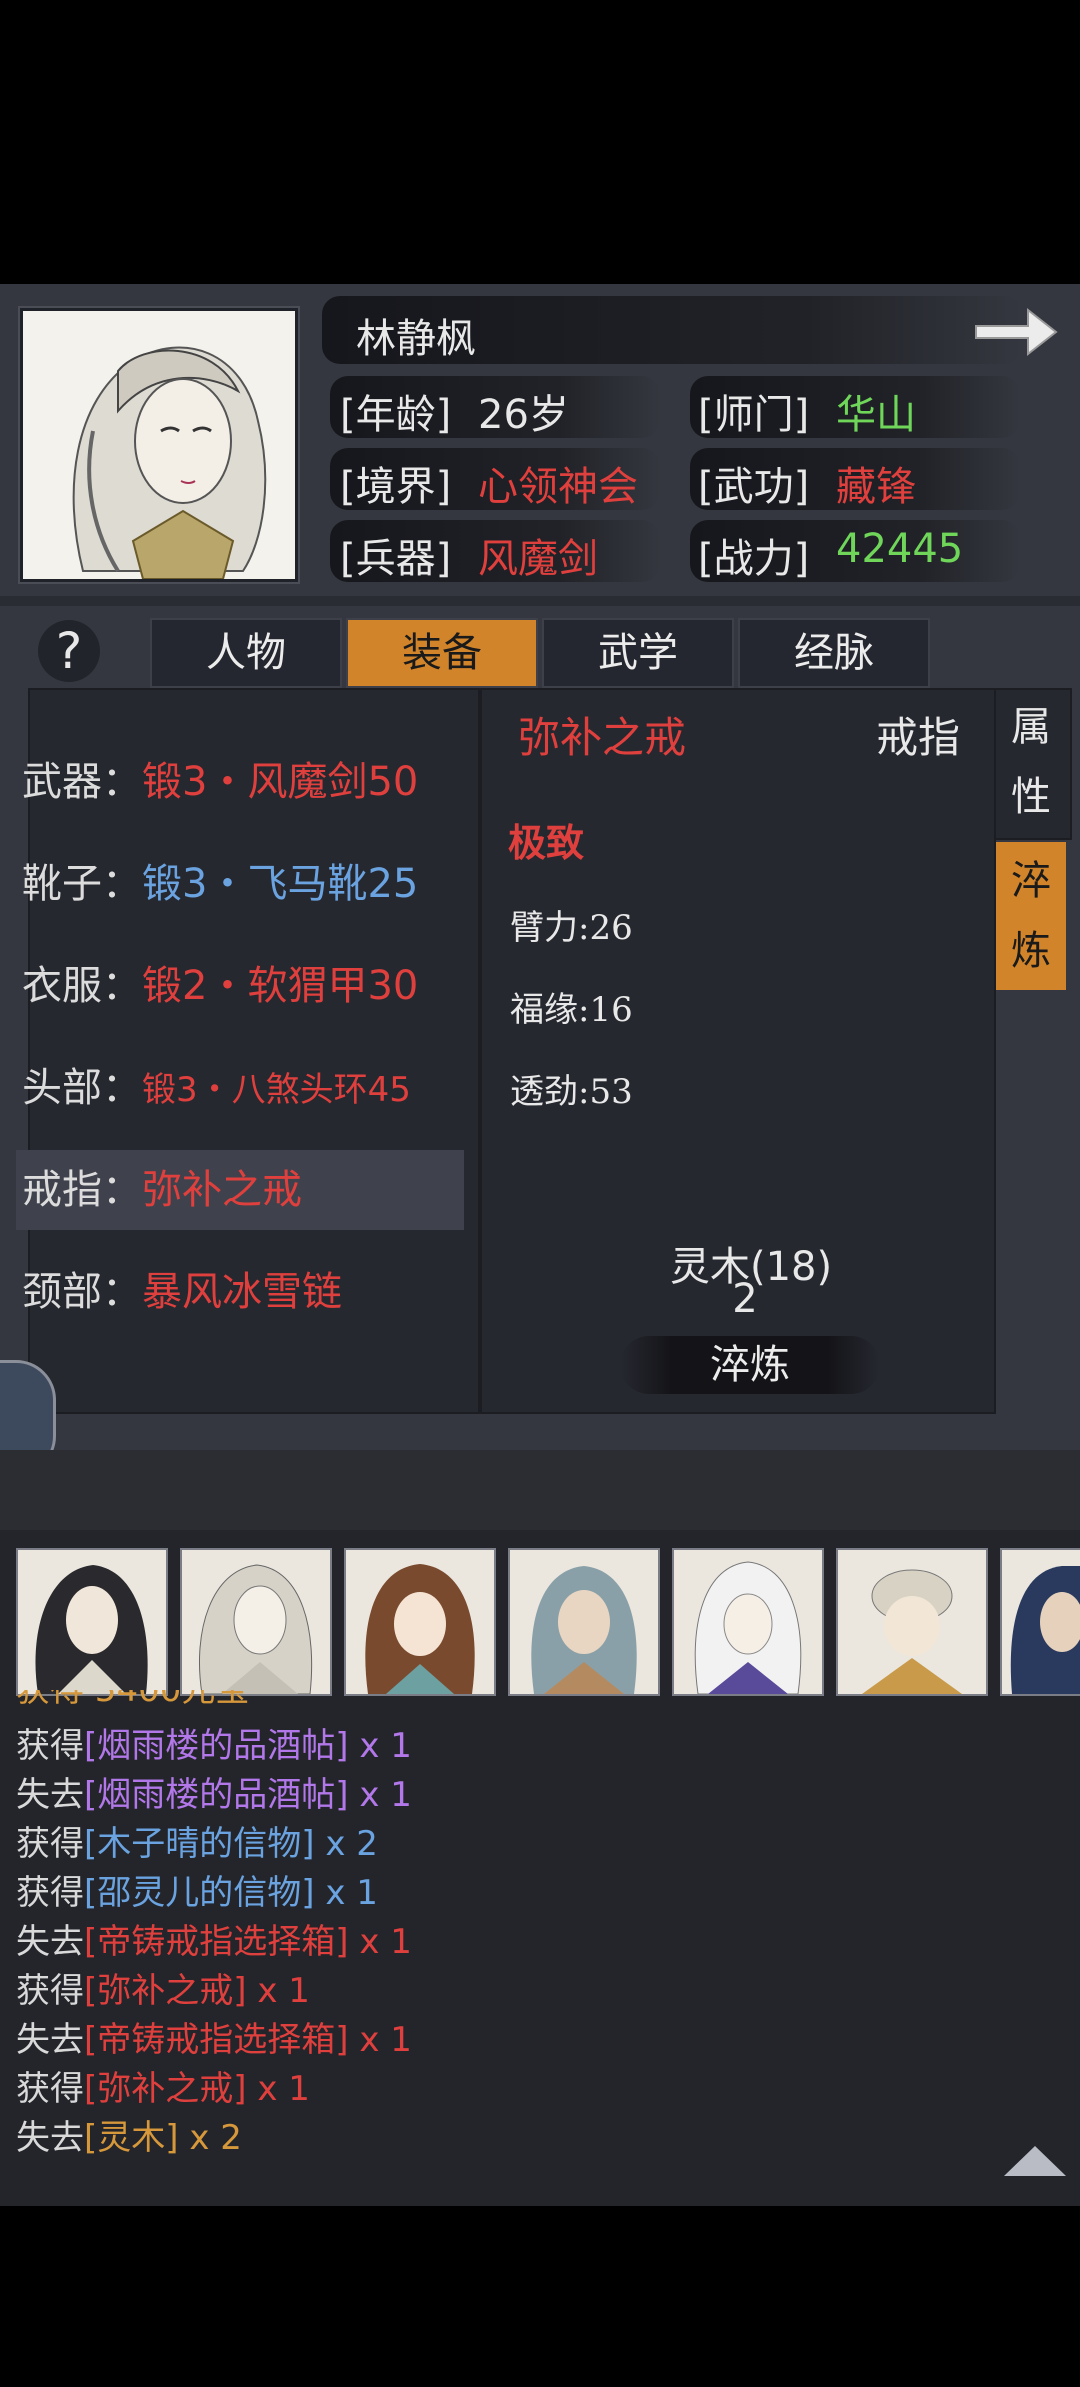  I want to click on equipment-row-head: 头部：锻3・八煞头环45, so click(242, 1088).